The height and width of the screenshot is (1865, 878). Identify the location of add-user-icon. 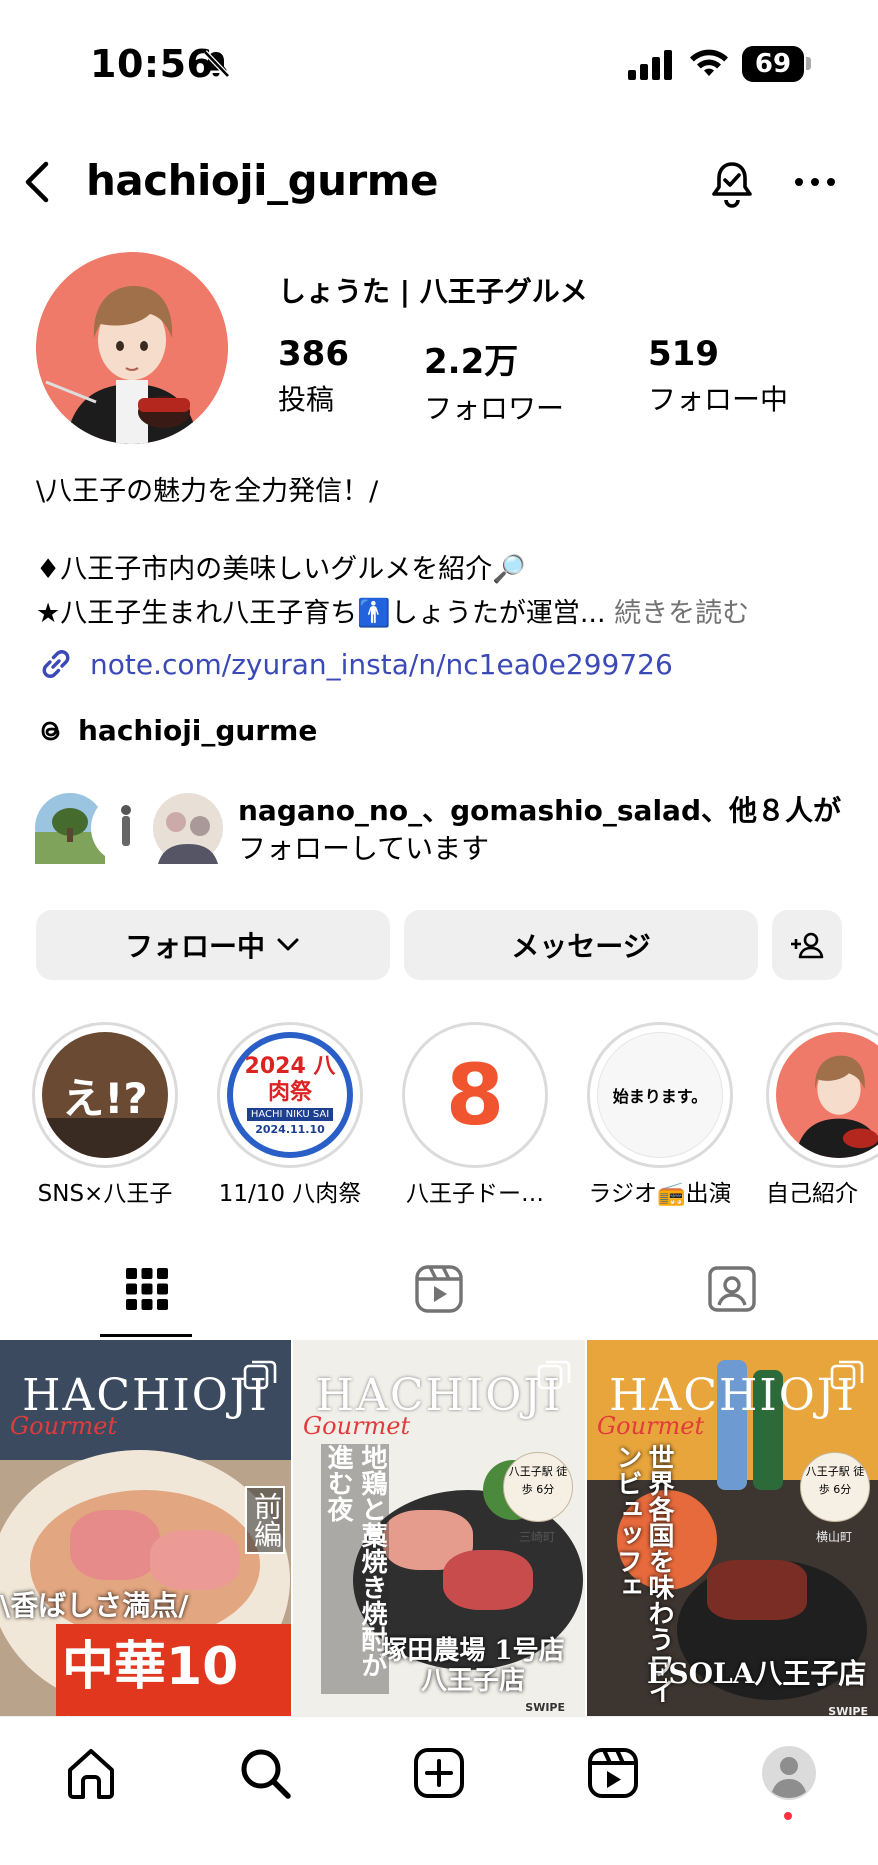
(807, 945).